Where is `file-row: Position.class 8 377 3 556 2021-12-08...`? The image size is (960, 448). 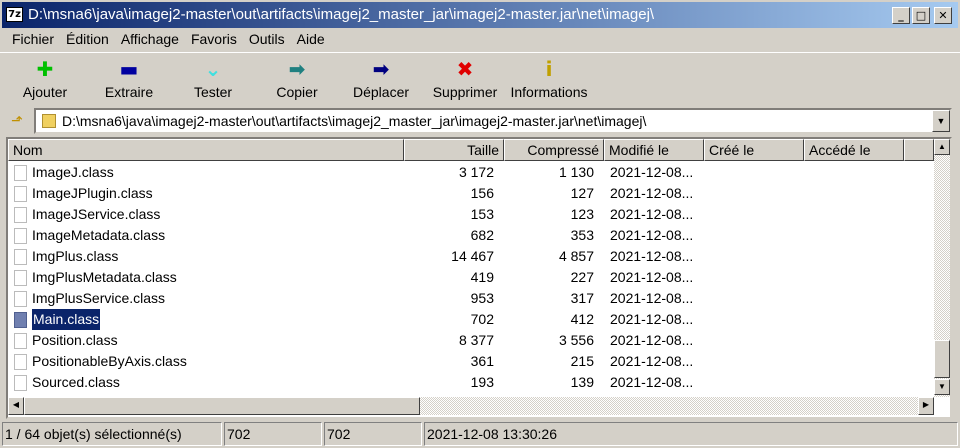 file-row: Position.class 8 377 3 556 2021-12-08... is located at coordinates (471, 340).